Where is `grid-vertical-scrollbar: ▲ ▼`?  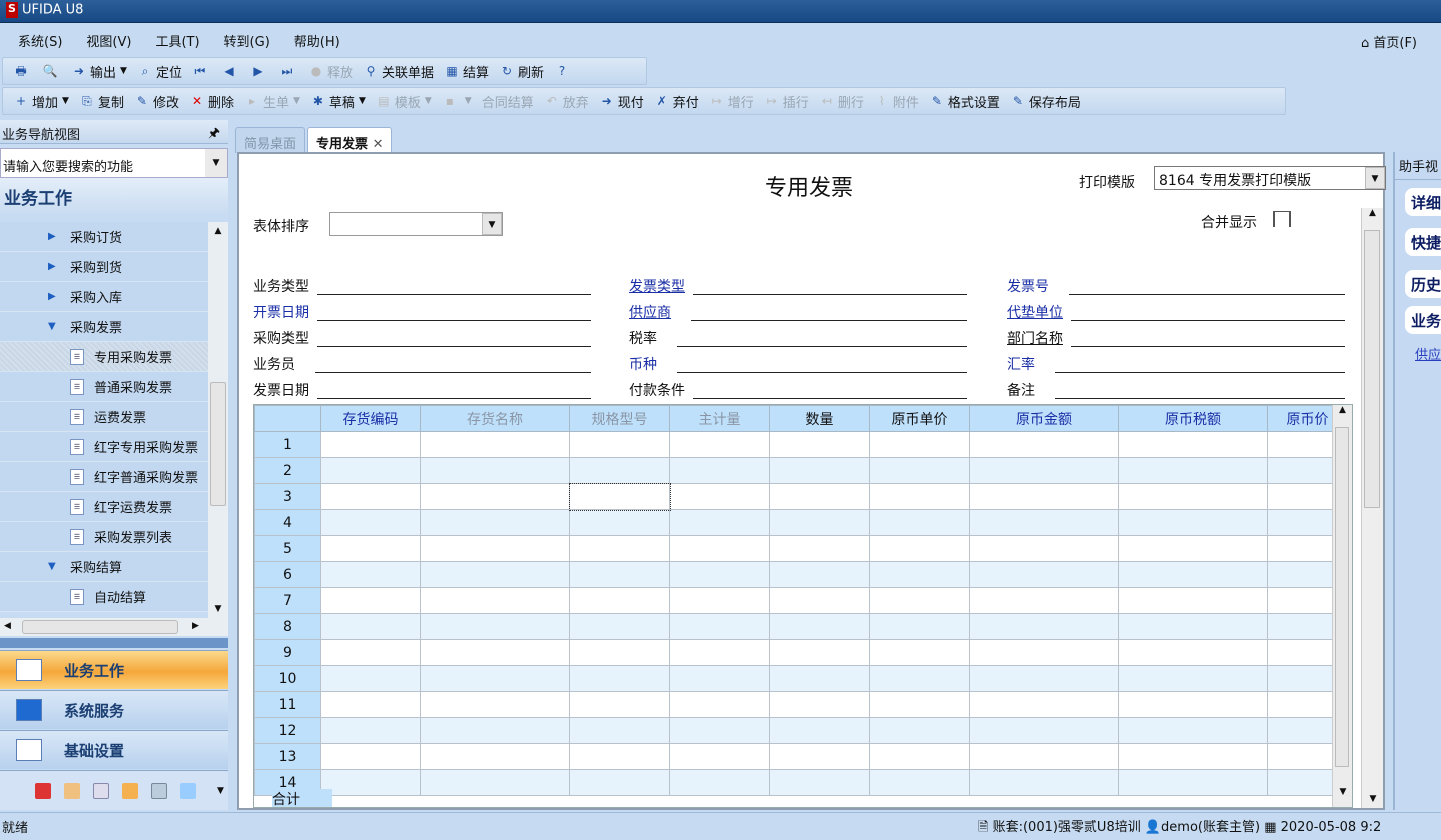 grid-vertical-scrollbar: ▲ ▼ is located at coordinates (1342, 606).